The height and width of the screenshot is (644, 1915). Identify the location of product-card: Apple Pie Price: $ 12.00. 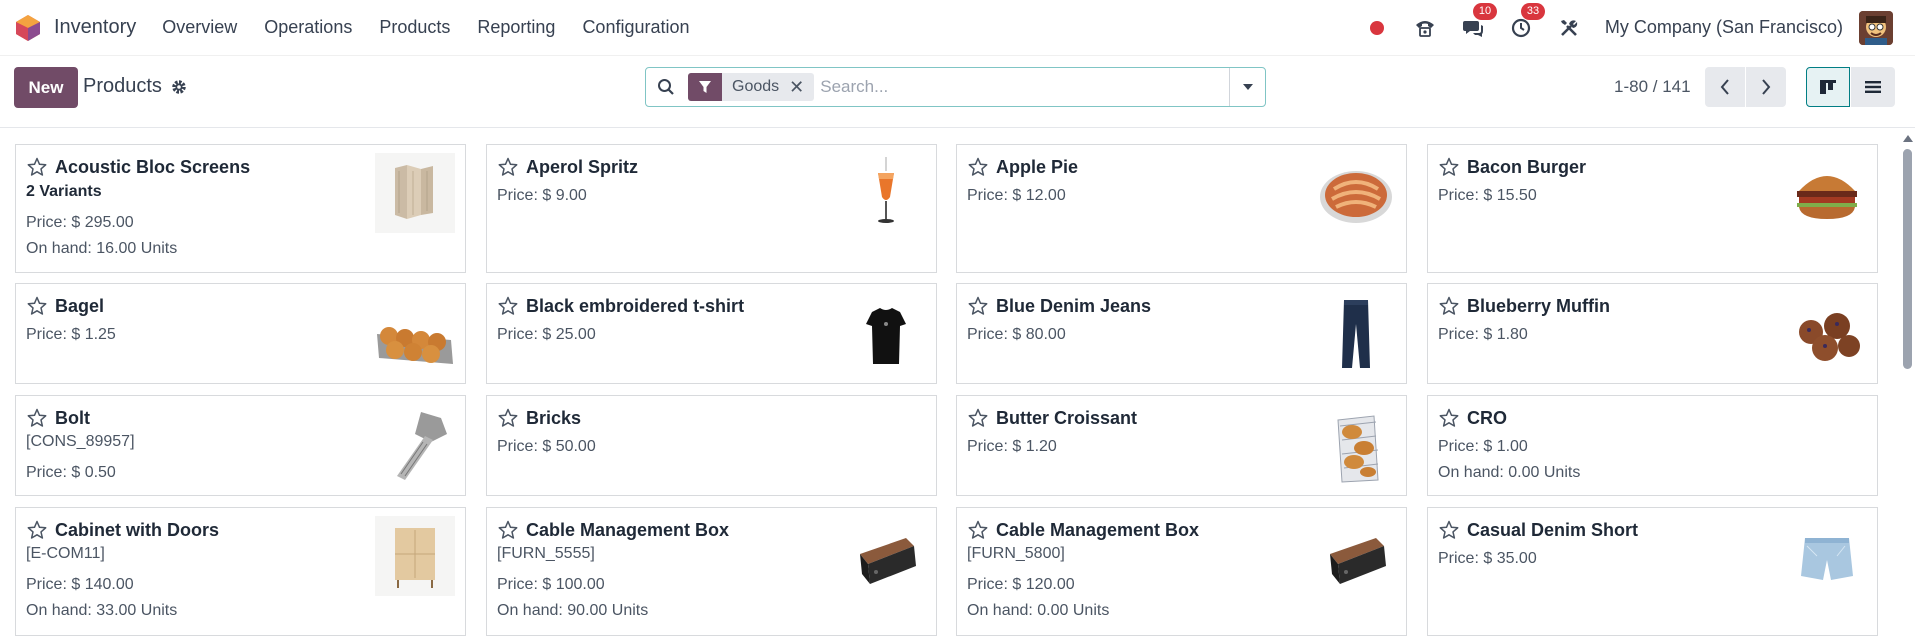
(1181, 208).